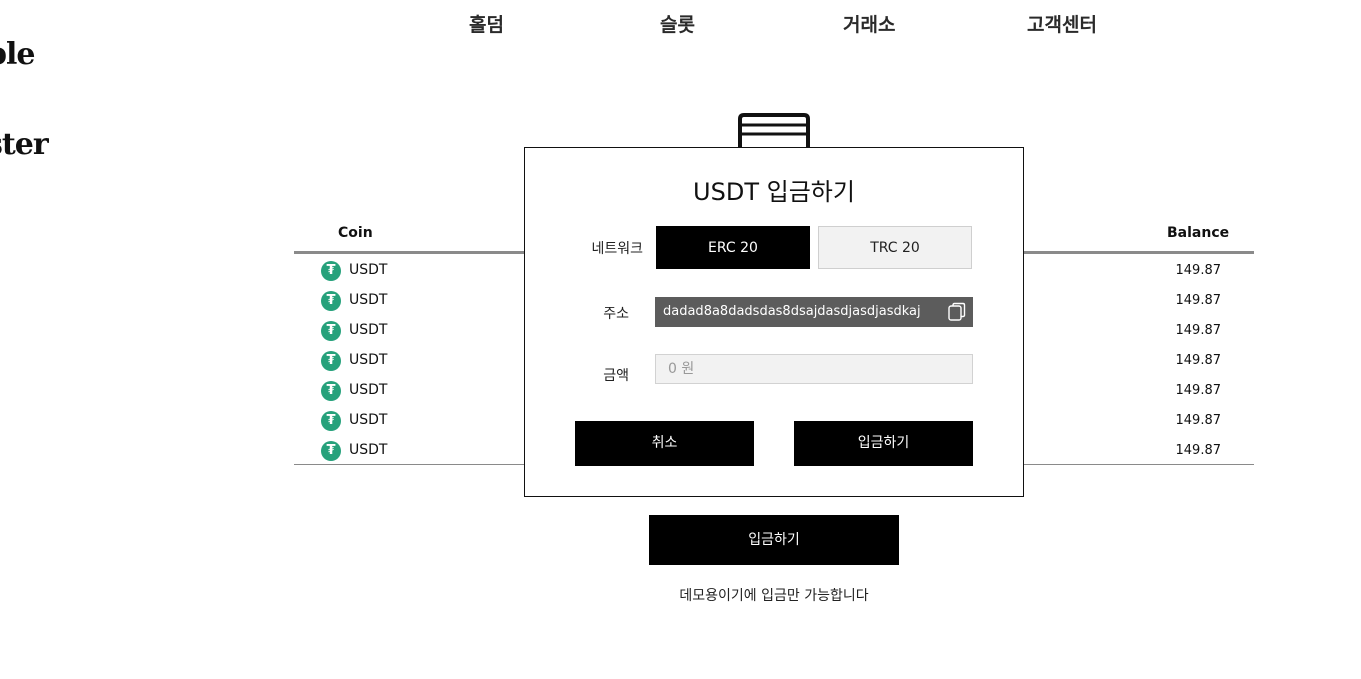 The height and width of the screenshot is (679, 1361). What do you see at coordinates (355, 233) in the screenshot?
I see `column-header-coin: Coin` at bounding box center [355, 233].